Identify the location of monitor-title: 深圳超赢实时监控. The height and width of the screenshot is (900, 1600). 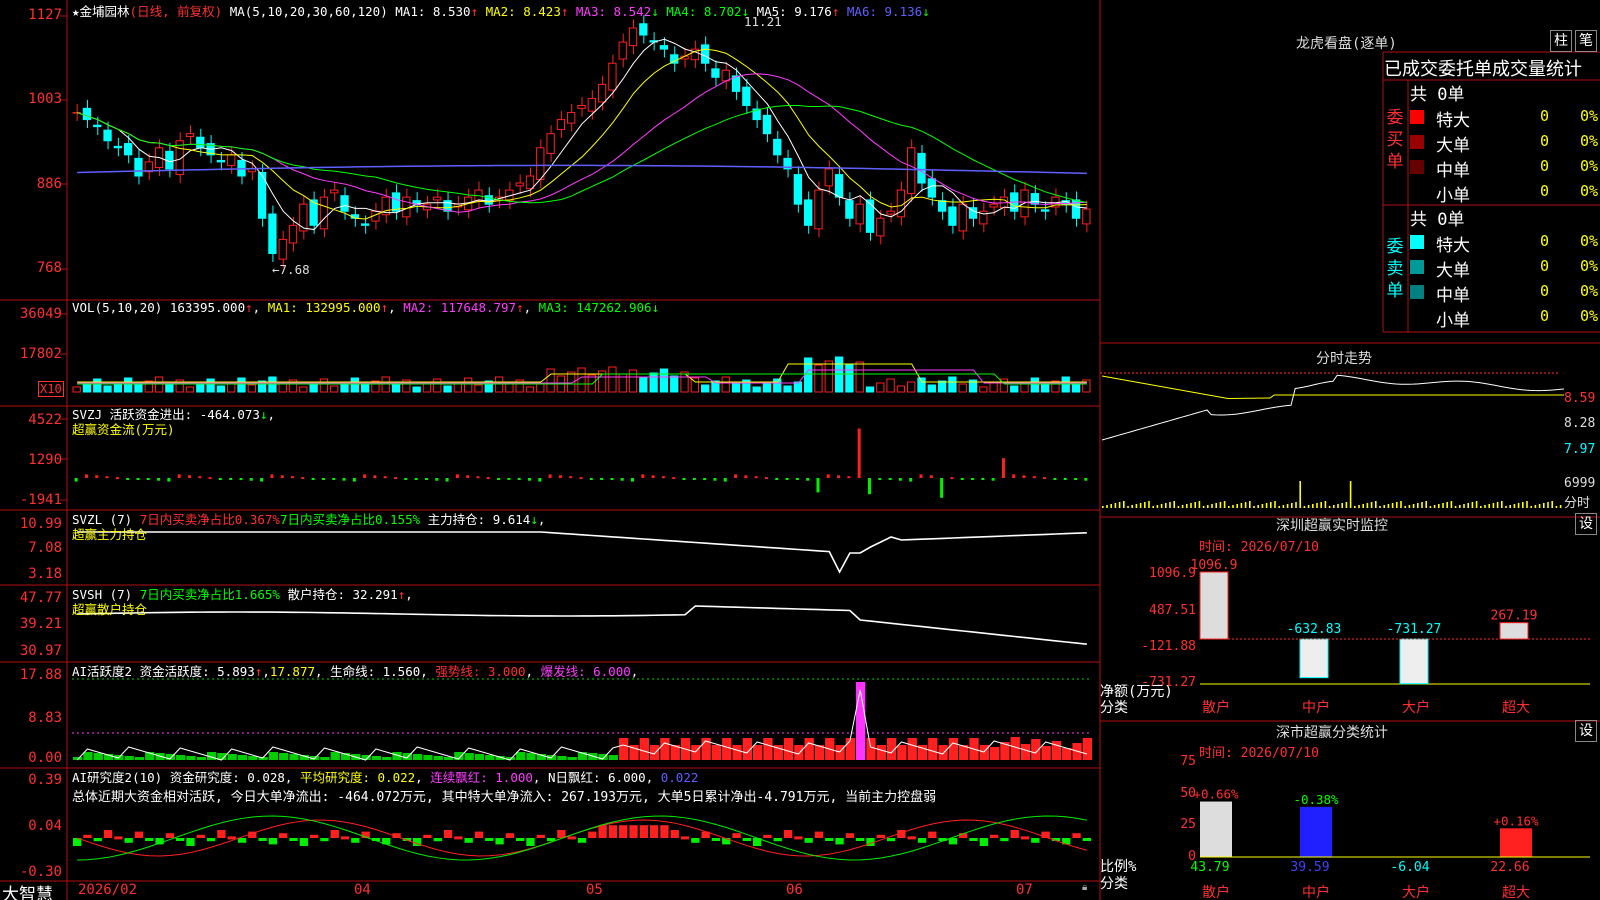
(1332, 526).